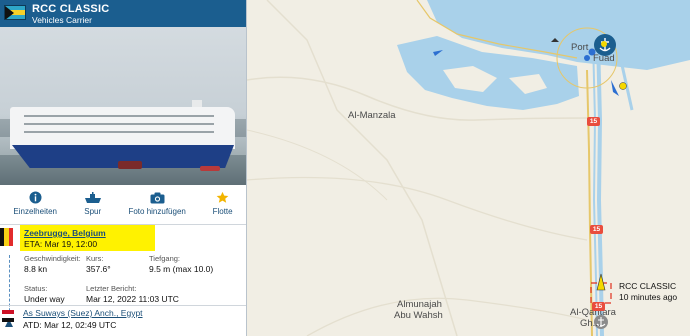 The image size is (690, 336). What do you see at coordinates (181, 269) in the screenshot?
I see `draught-value: 9.5 m (max 10.0)` at bounding box center [181, 269].